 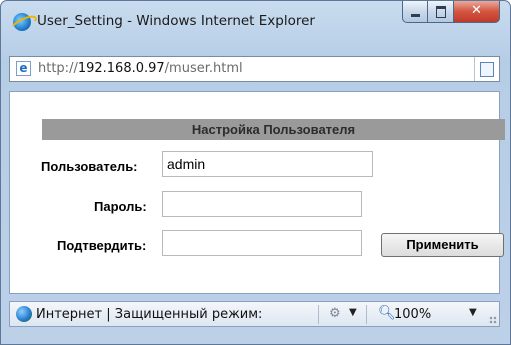 What do you see at coordinates (415, 15) in the screenshot?
I see `minimize-icon` at bounding box center [415, 15].